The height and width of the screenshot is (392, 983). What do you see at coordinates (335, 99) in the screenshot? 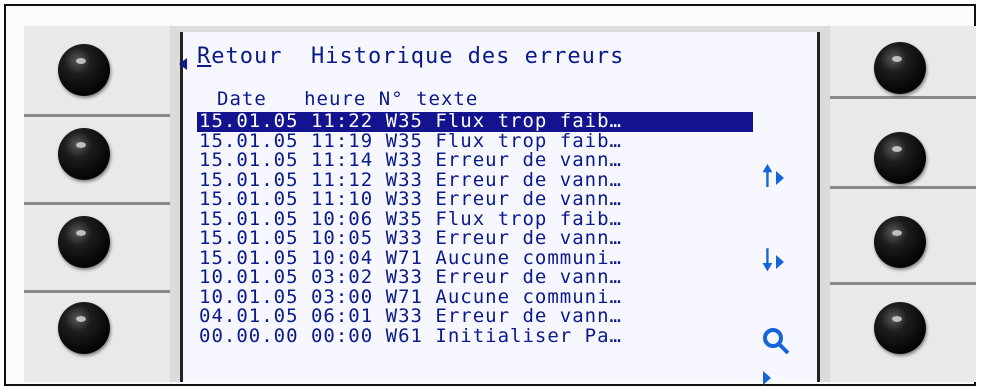
I see `col-heure: heure` at bounding box center [335, 99].